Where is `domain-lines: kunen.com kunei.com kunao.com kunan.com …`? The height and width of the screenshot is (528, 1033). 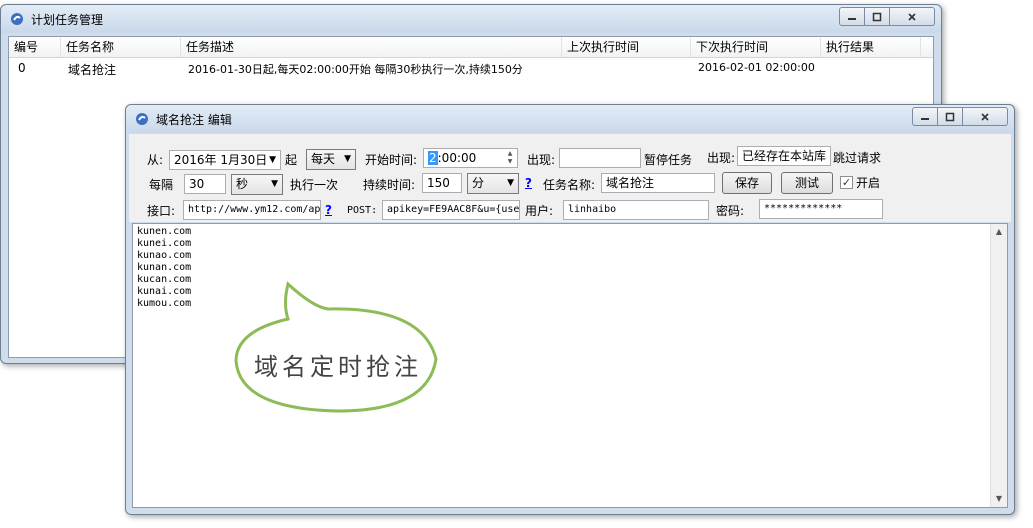
domain-lines: kunen.com kunei.com kunao.com kunan.com … is located at coordinates (164, 268).